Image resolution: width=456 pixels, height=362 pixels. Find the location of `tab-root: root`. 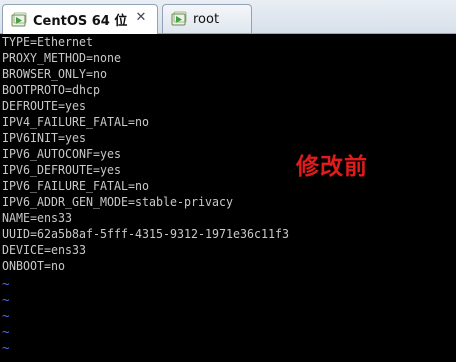

tab-root: root is located at coordinates (207, 18).